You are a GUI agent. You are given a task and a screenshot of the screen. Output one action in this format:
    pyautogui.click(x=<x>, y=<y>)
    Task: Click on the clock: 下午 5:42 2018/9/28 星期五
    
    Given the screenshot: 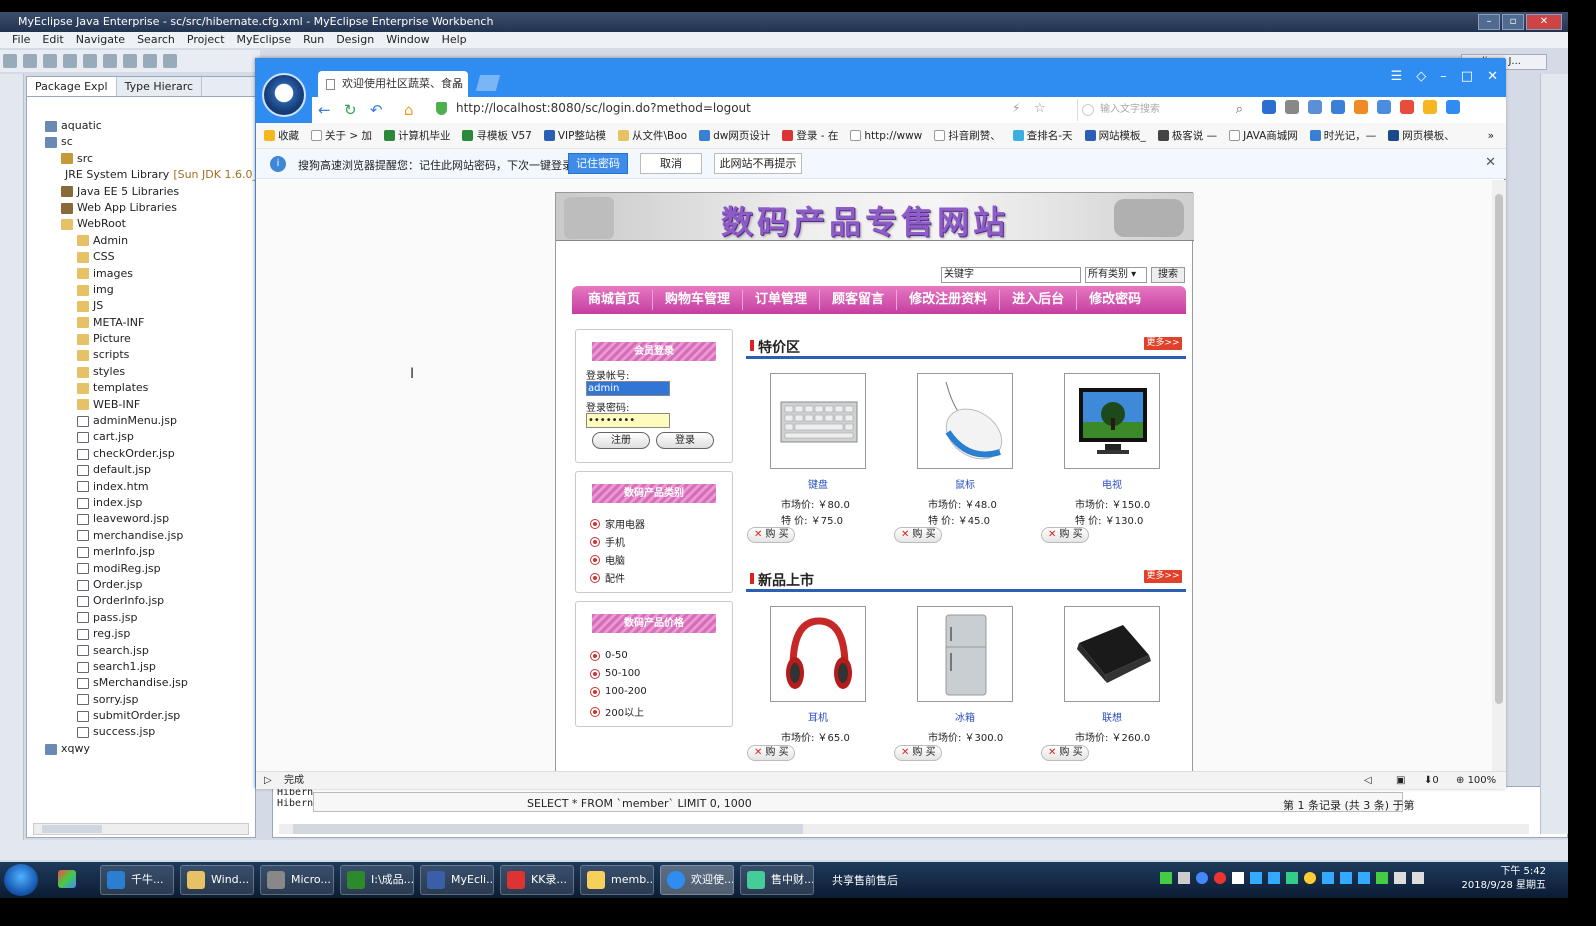 What is the action you would take?
    pyautogui.click(x=1504, y=879)
    